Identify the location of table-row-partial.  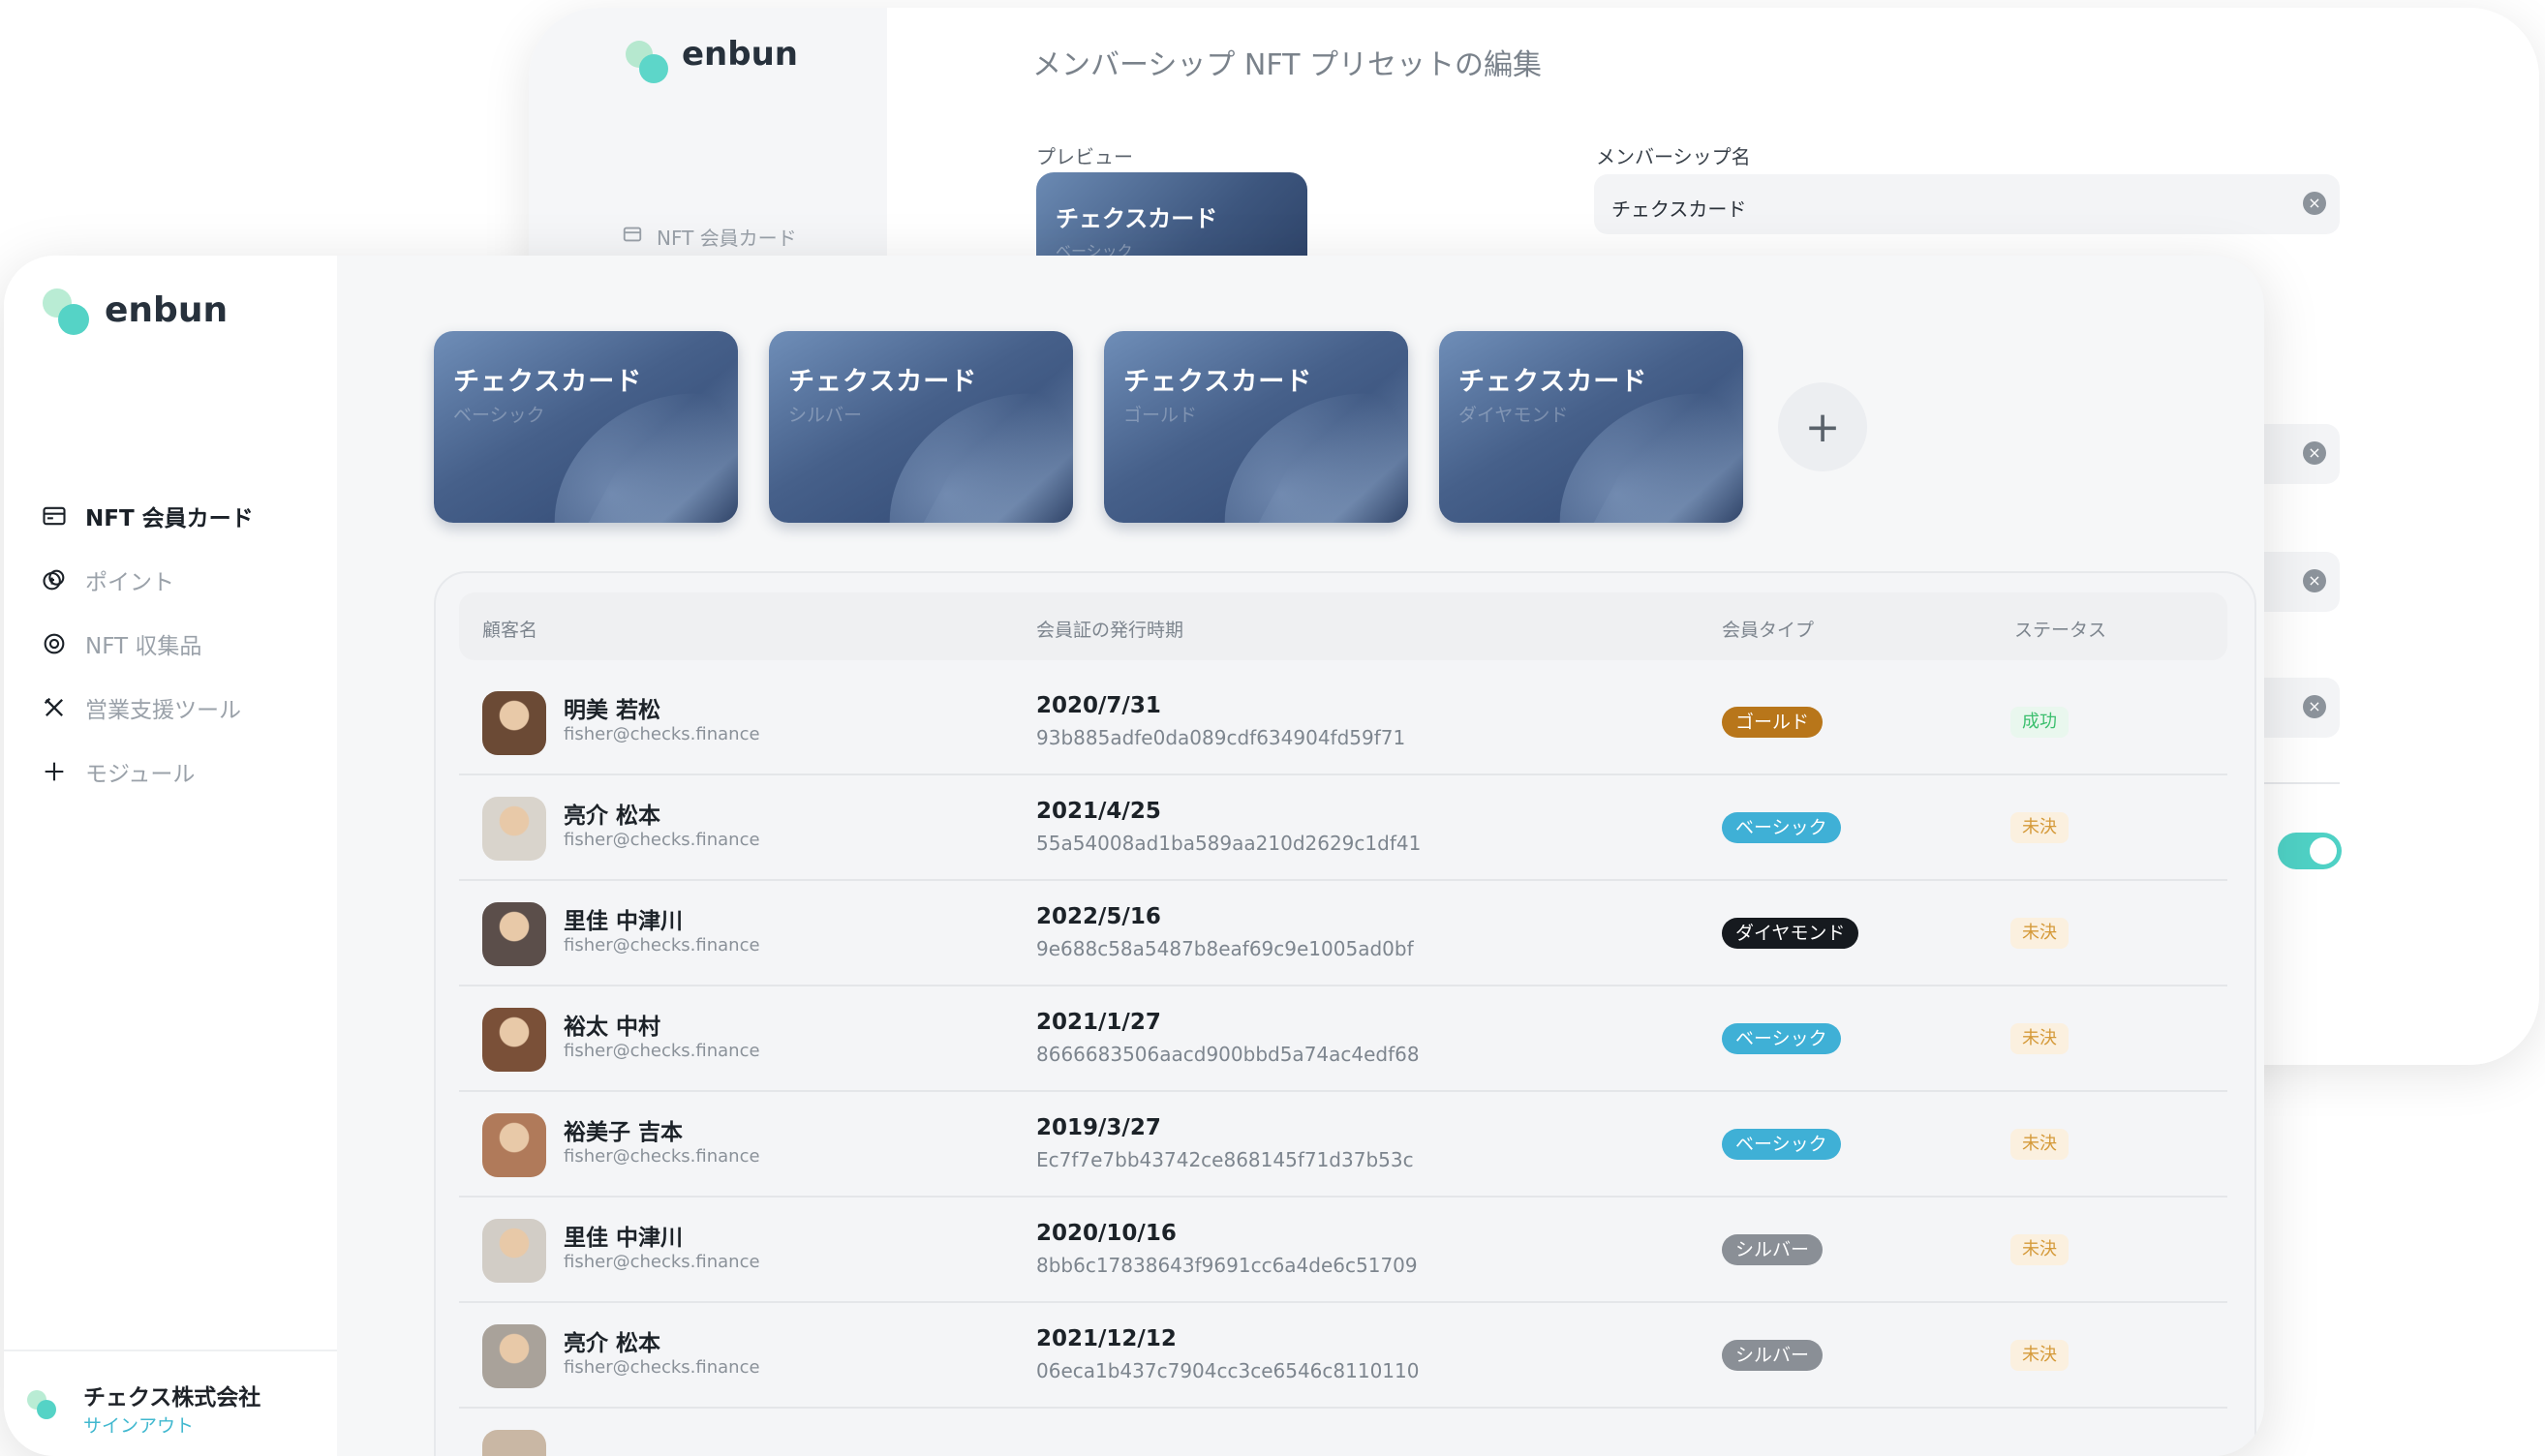
(1343, 1433).